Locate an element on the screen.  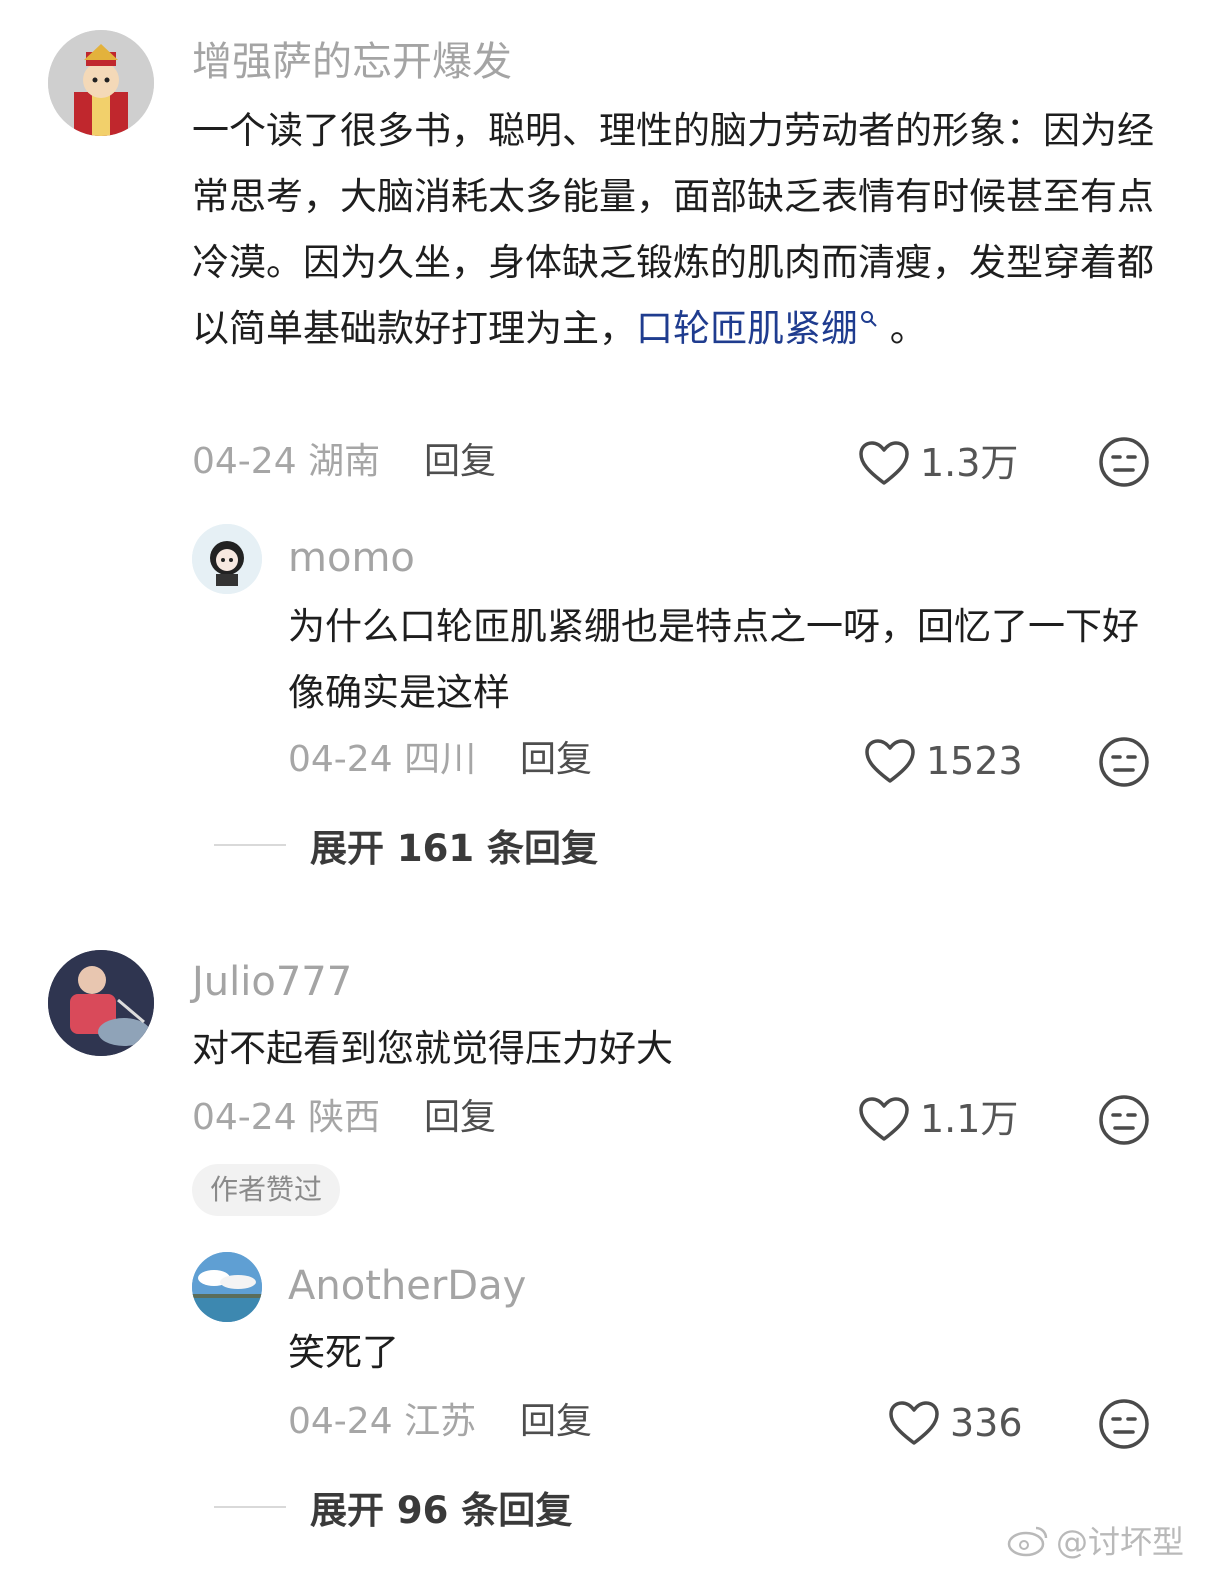
reply-meta: 04-24 四川 is located at coordinates (382, 760).